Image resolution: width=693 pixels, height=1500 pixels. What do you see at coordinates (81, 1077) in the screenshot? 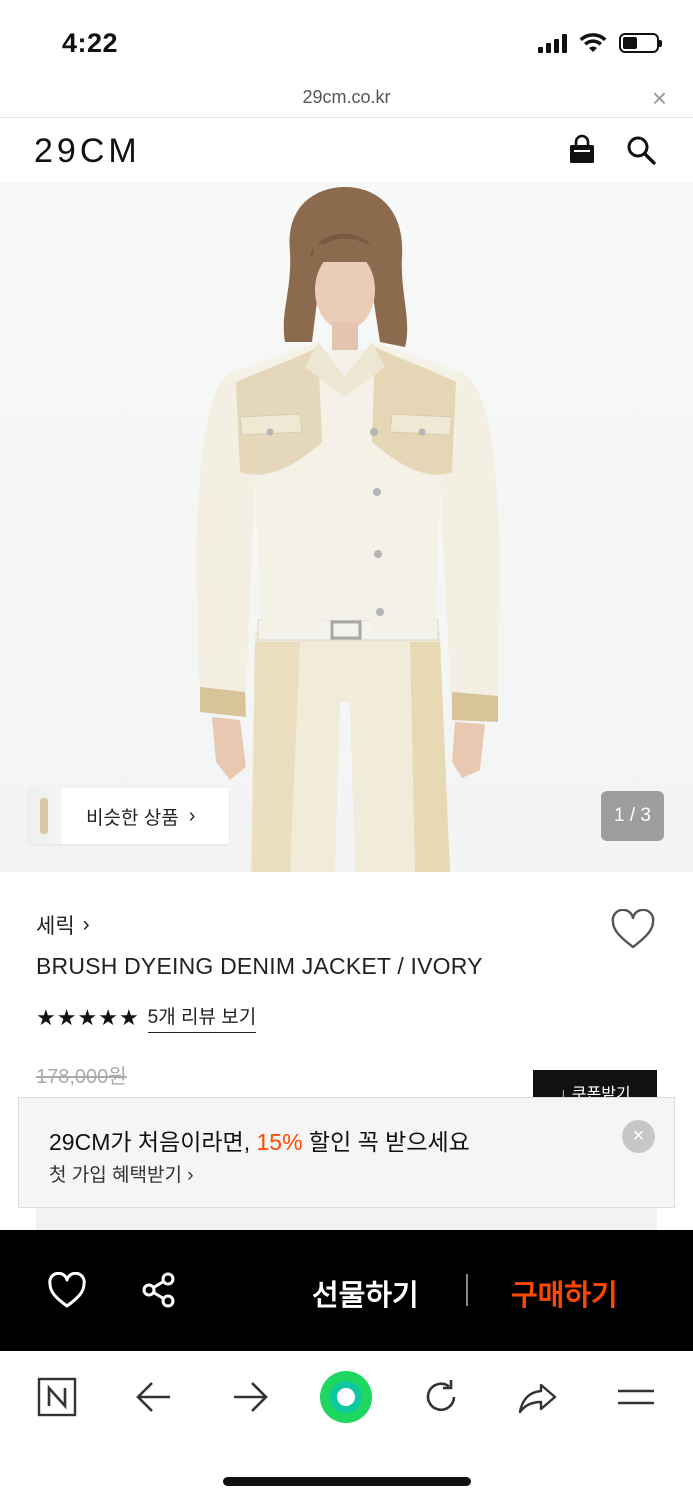
I see `original-price: 178,000원` at bounding box center [81, 1077].